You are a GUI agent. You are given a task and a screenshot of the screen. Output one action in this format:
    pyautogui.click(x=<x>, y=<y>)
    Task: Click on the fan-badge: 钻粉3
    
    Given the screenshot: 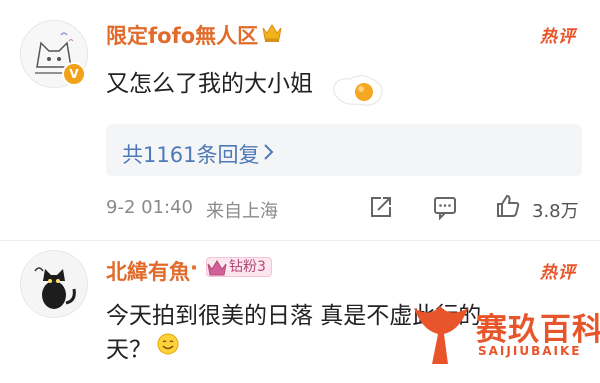 What is the action you would take?
    pyautogui.click(x=239, y=266)
    